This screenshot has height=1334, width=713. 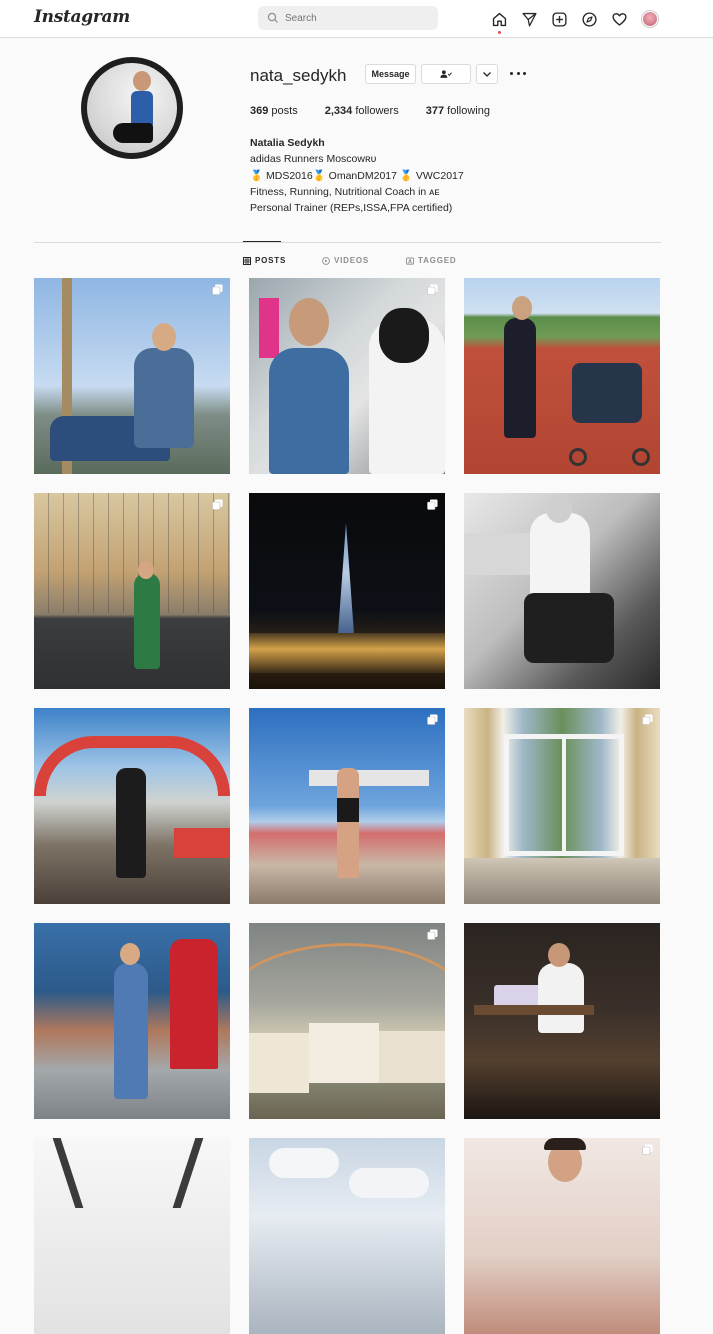 I want to click on tagged-icon, so click(x=410, y=261).